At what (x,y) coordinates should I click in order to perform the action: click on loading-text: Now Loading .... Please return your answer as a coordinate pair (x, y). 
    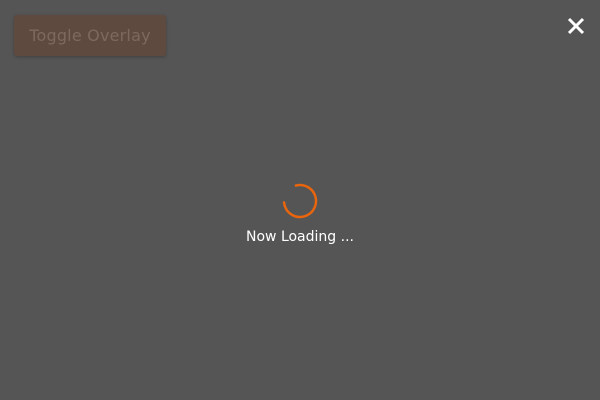
    Looking at the image, I should click on (300, 237).